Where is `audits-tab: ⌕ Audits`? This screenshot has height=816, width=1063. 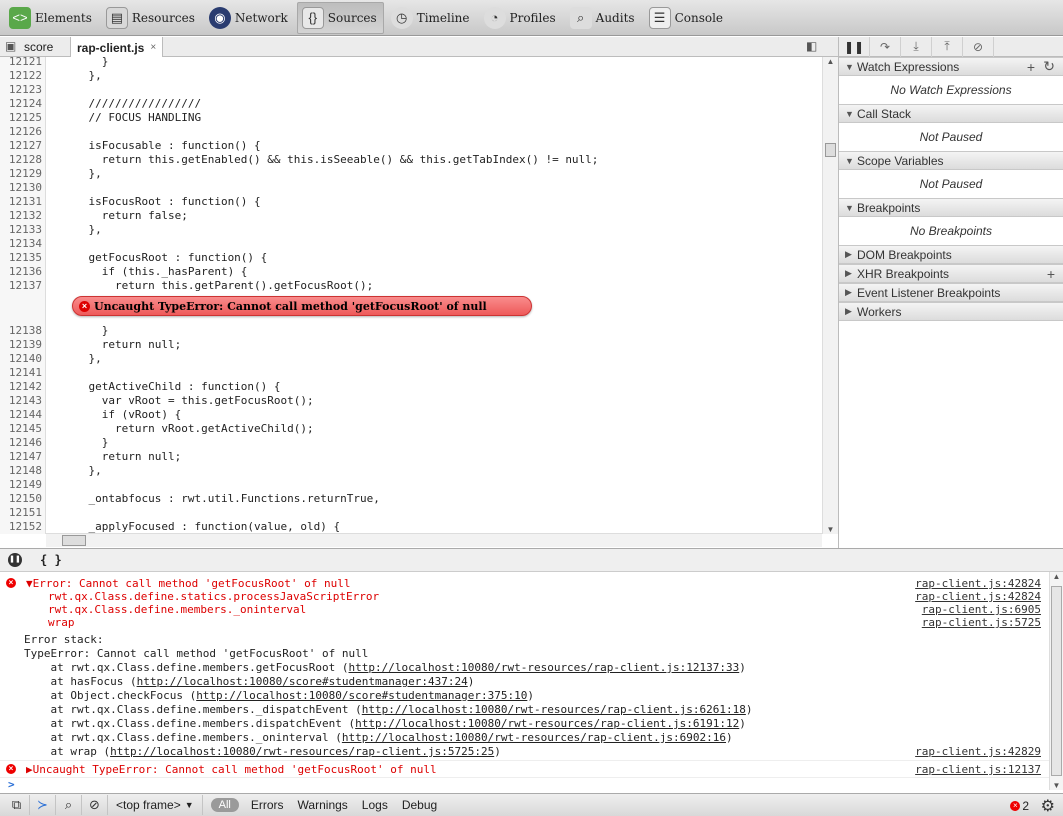 audits-tab: ⌕ Audits is located at coordinates (603, 18).